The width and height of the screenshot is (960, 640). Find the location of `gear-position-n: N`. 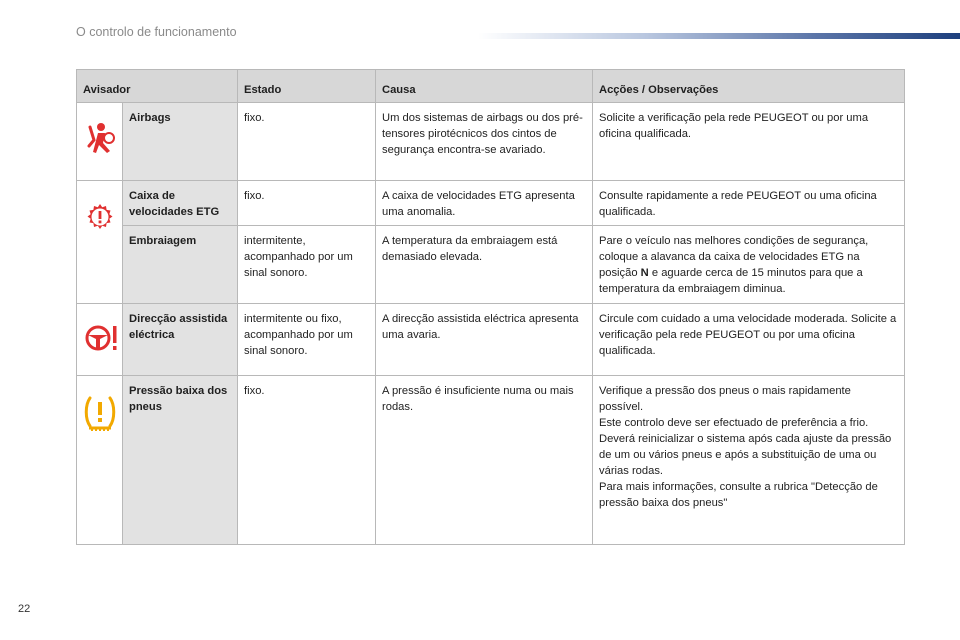

gear-position-n: N is located at coordinates (644, 273).